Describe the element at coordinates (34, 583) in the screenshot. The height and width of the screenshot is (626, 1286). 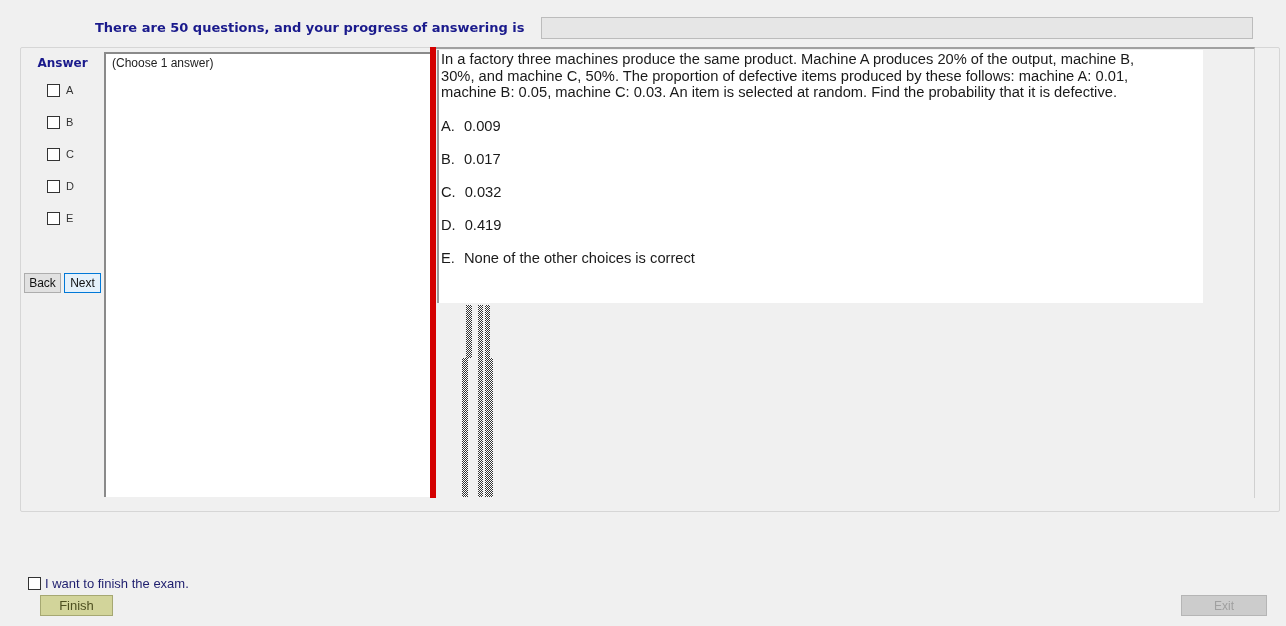
I see `finish-checkbox` at that location.